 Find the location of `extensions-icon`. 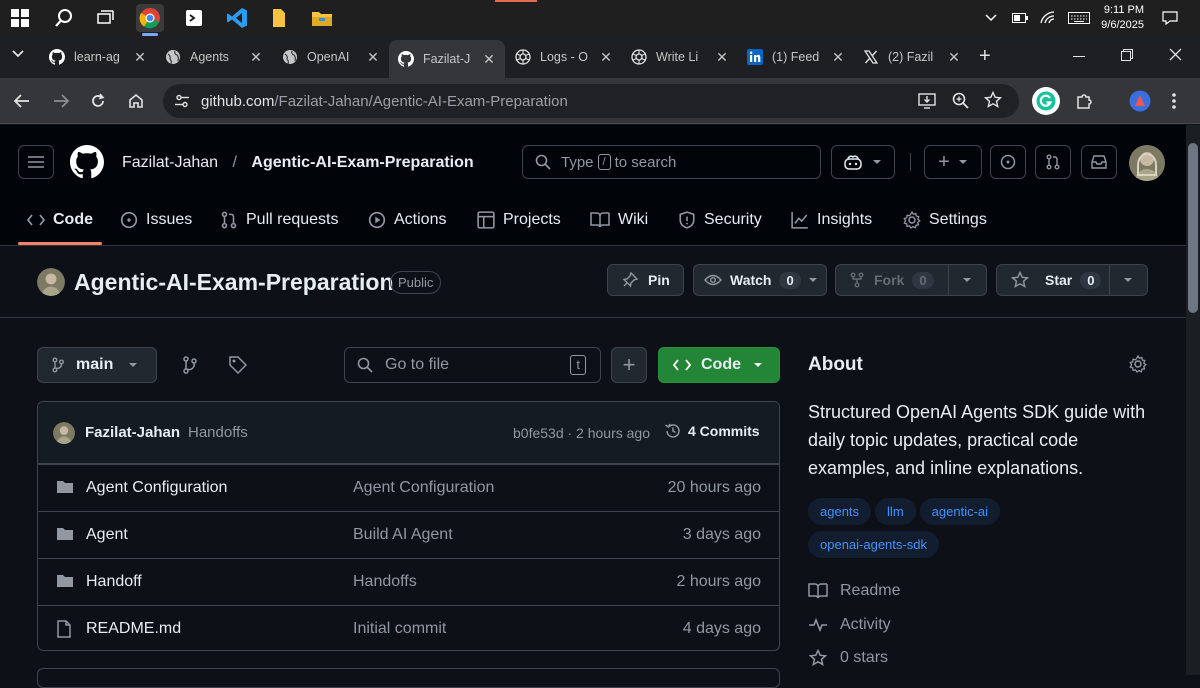

extensions-icon is located at coordinates (1084, 101).